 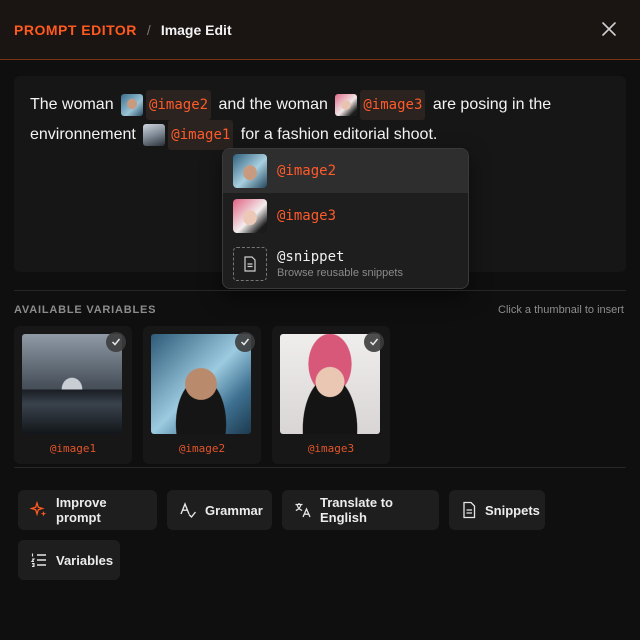 What do you see at coordinates (561, 310) in the screenshot?
I see `variables-hint: Click a thumbnail to insert` at bounding box center [561, 310].